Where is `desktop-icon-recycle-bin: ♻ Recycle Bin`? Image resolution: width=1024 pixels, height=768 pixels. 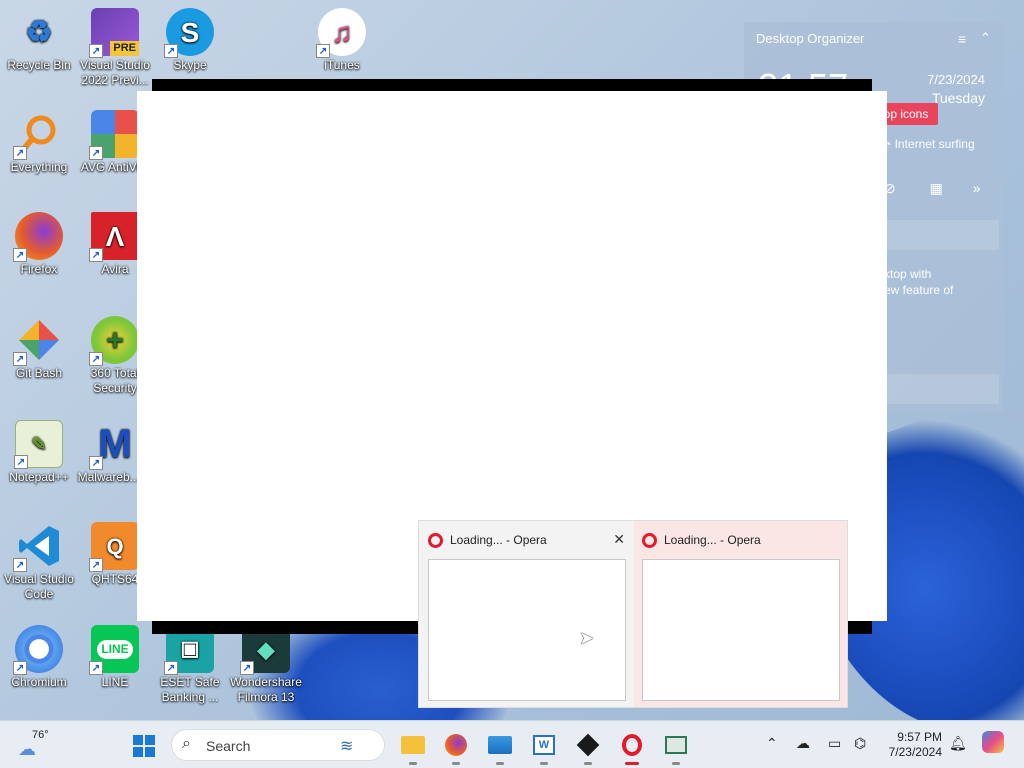 desktop-icon-recycle-bin: ♻ Recycle Bin is located at coordinates (39, 40).